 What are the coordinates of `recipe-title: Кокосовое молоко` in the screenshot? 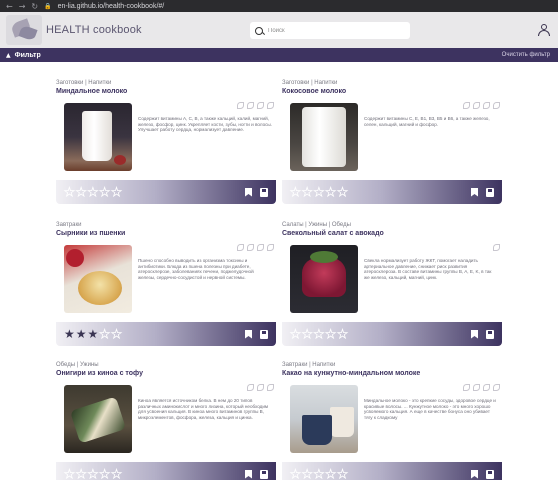 It's located at (392, 93).